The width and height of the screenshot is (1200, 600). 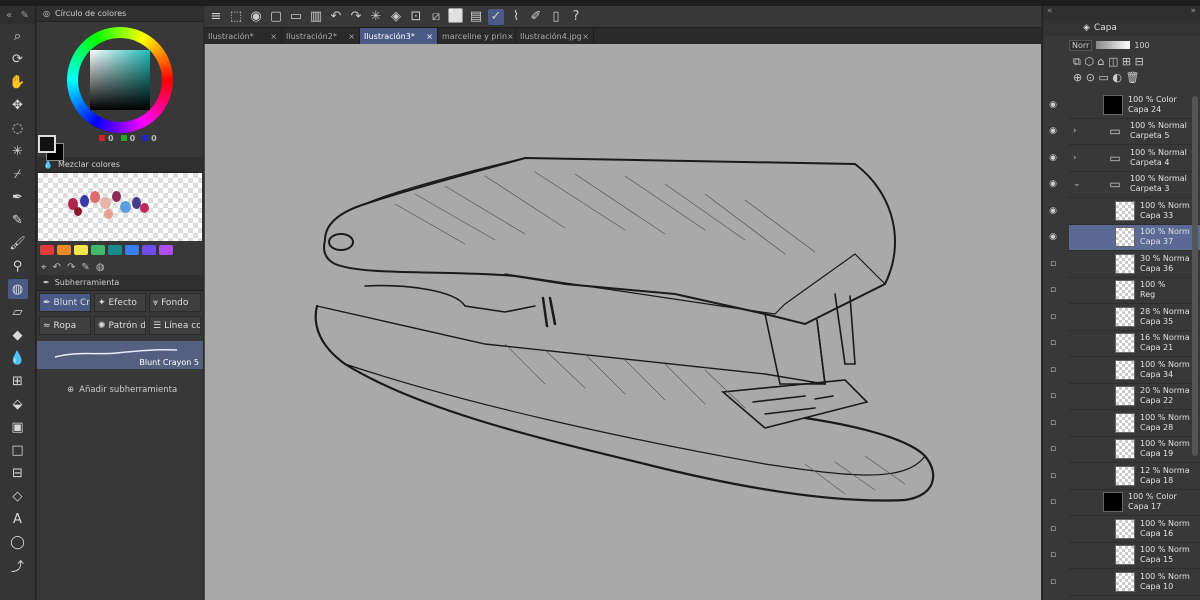 I want to click on folder-icon: ▭, so click(x=1103, y=77).